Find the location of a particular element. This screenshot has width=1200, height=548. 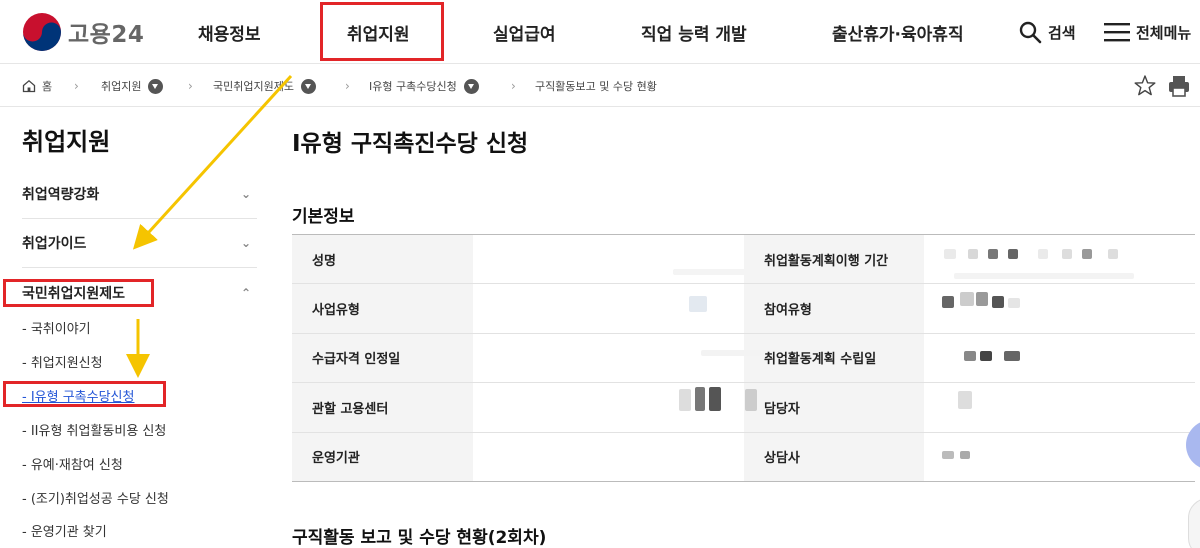

nav-unemployment-benefit: 실업급여 is located at coordinates (524, 32).